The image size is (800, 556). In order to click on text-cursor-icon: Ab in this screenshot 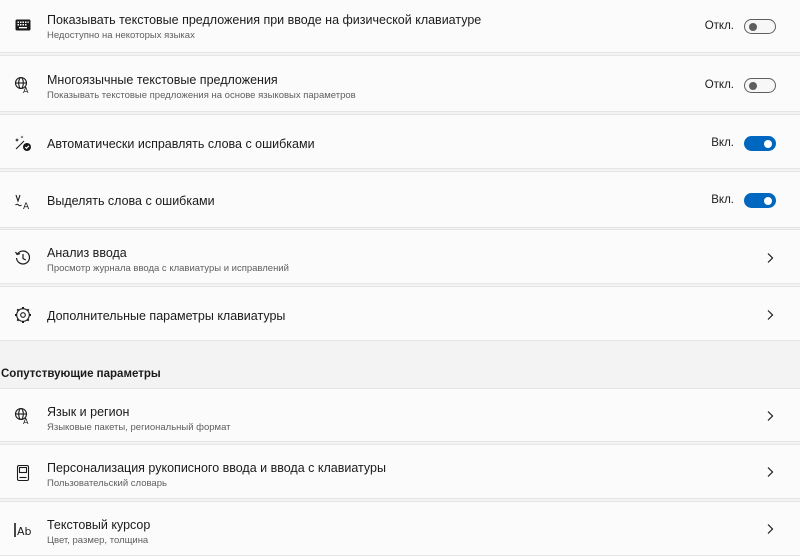, I will do `click(23, 530)`.